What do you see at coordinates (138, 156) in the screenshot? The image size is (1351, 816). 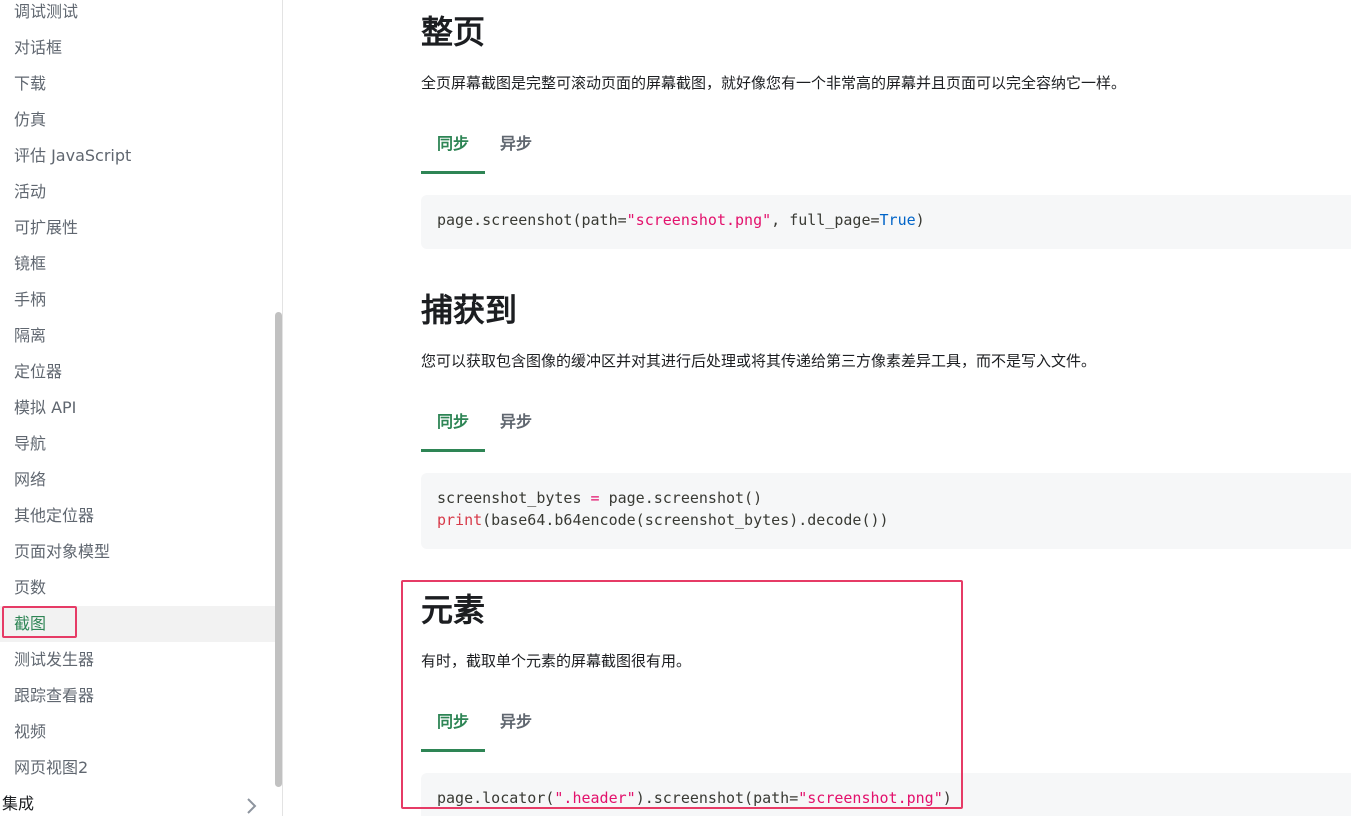 I see `sidebar-item-evaluating-javascript: 评估 JavaScript` at bounding box center [138, 156].